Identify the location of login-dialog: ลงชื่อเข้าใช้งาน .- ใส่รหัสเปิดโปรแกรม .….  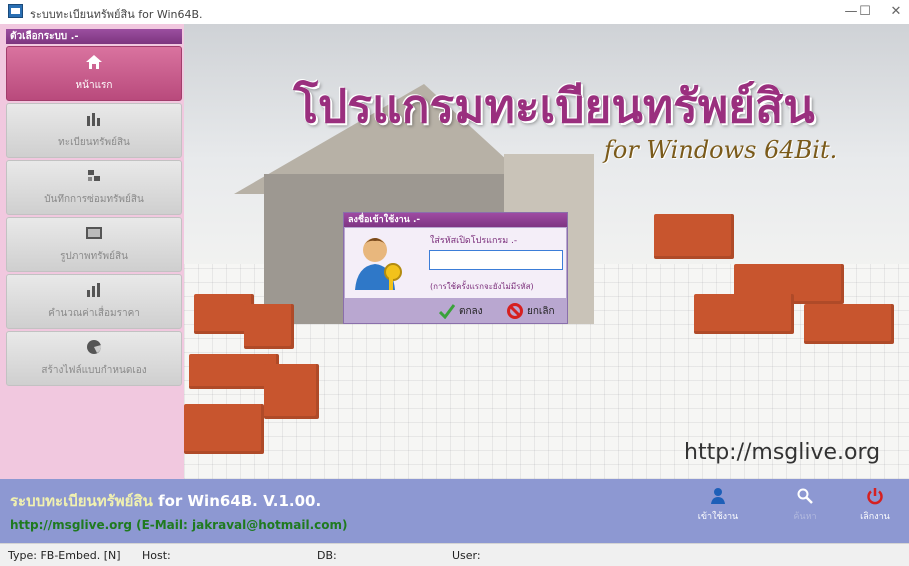
(455, 268).